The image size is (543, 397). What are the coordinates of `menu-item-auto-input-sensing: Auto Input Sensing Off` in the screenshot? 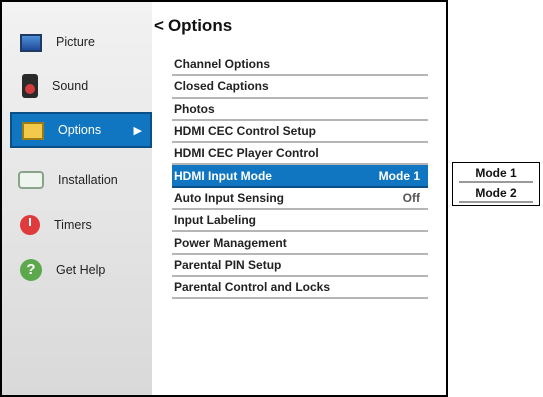 It's located at (300, 199).